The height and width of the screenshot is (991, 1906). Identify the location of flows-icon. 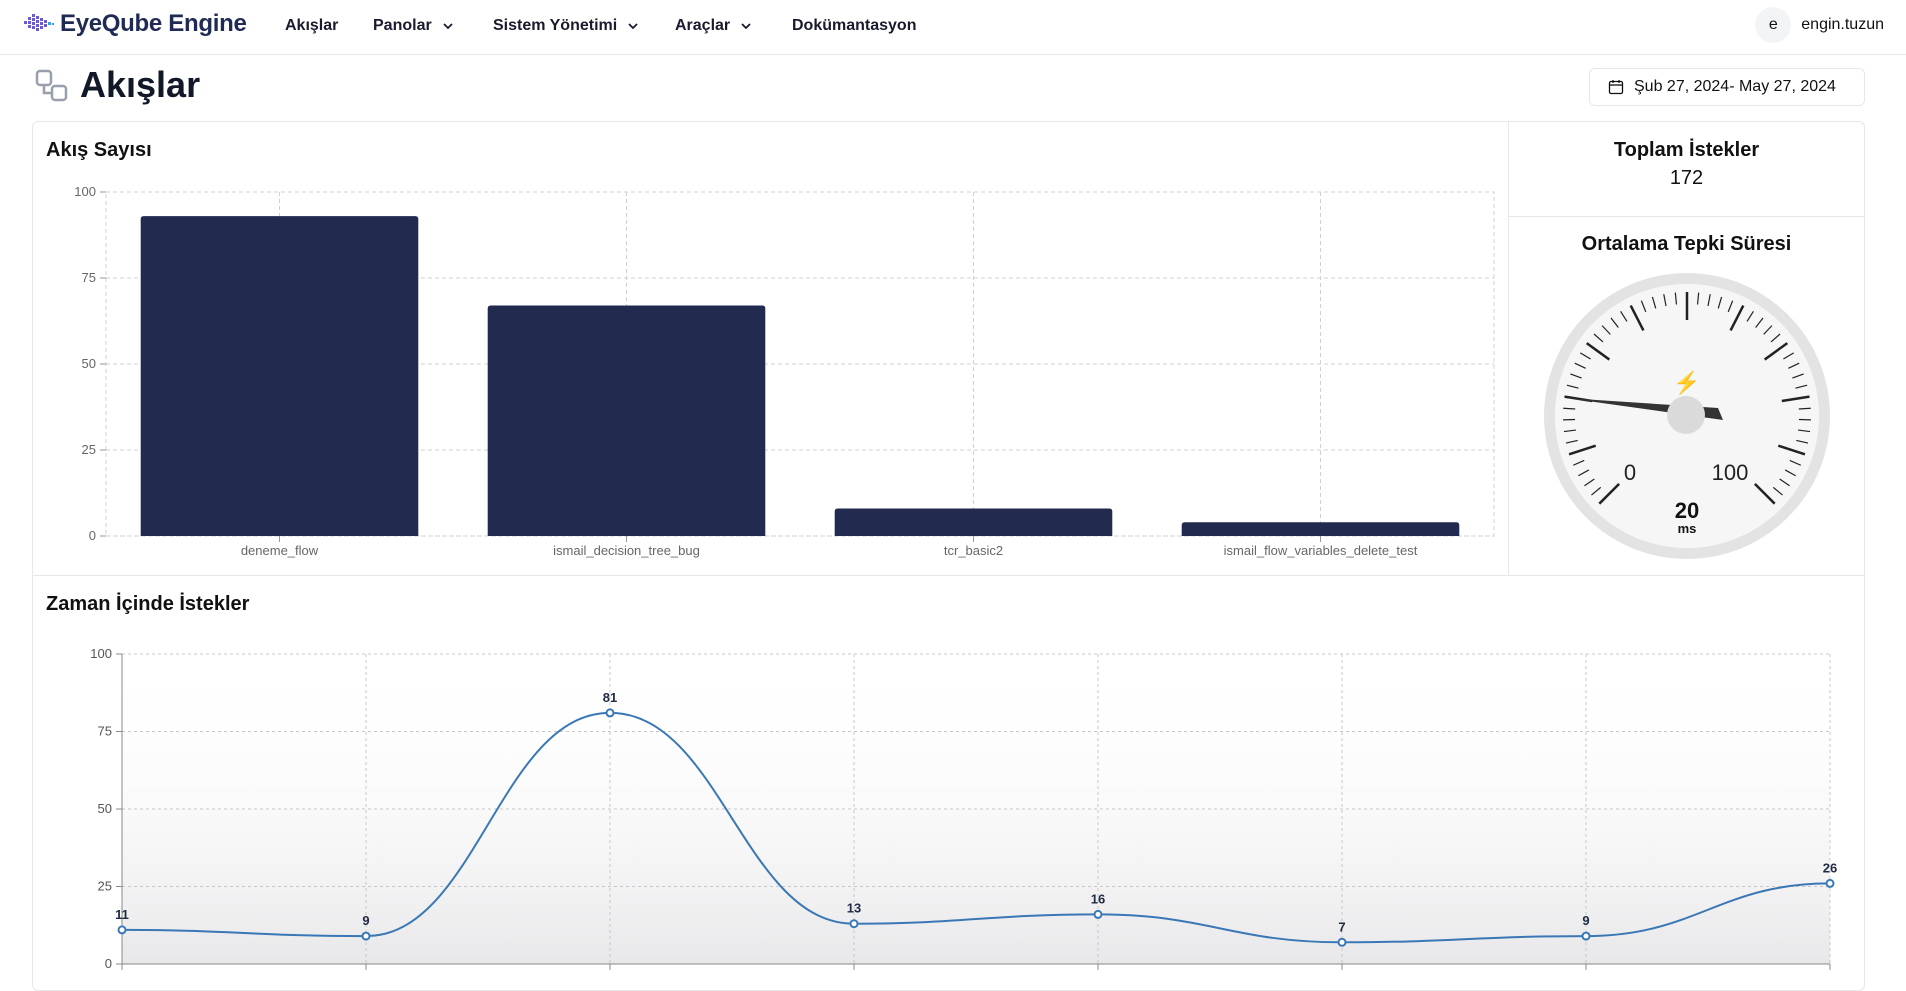
(52, 86).